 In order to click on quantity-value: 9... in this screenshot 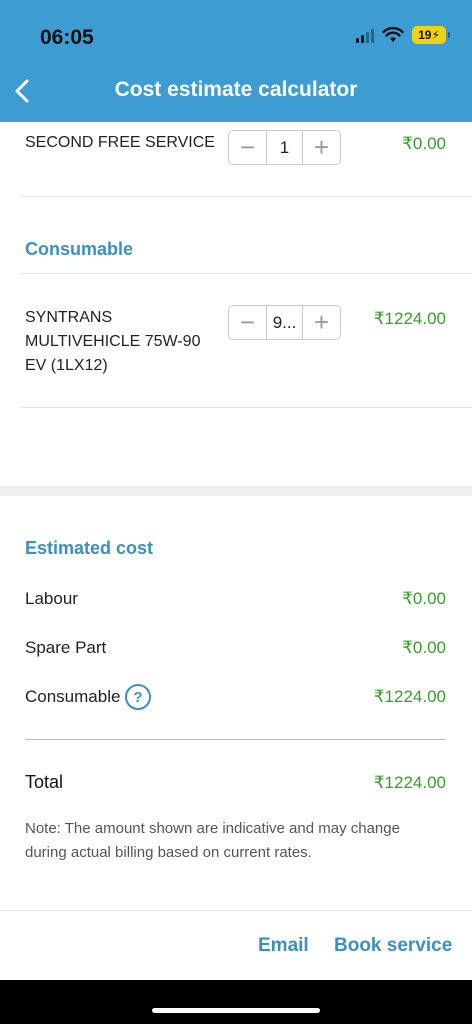, I will do `click(284, 322)`.